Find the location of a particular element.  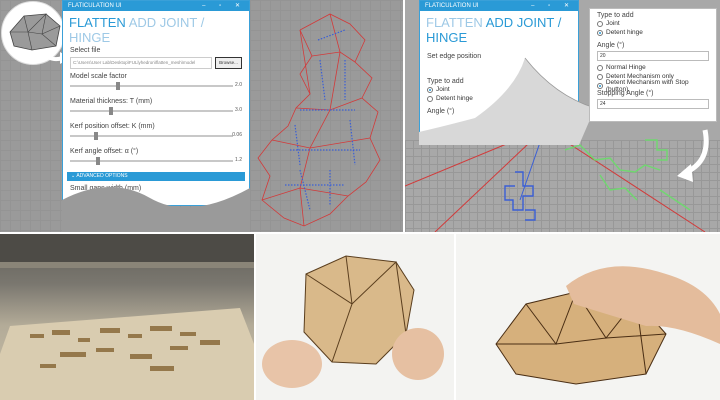

hands-folding-model-photo is located at coordinates (355, 317).